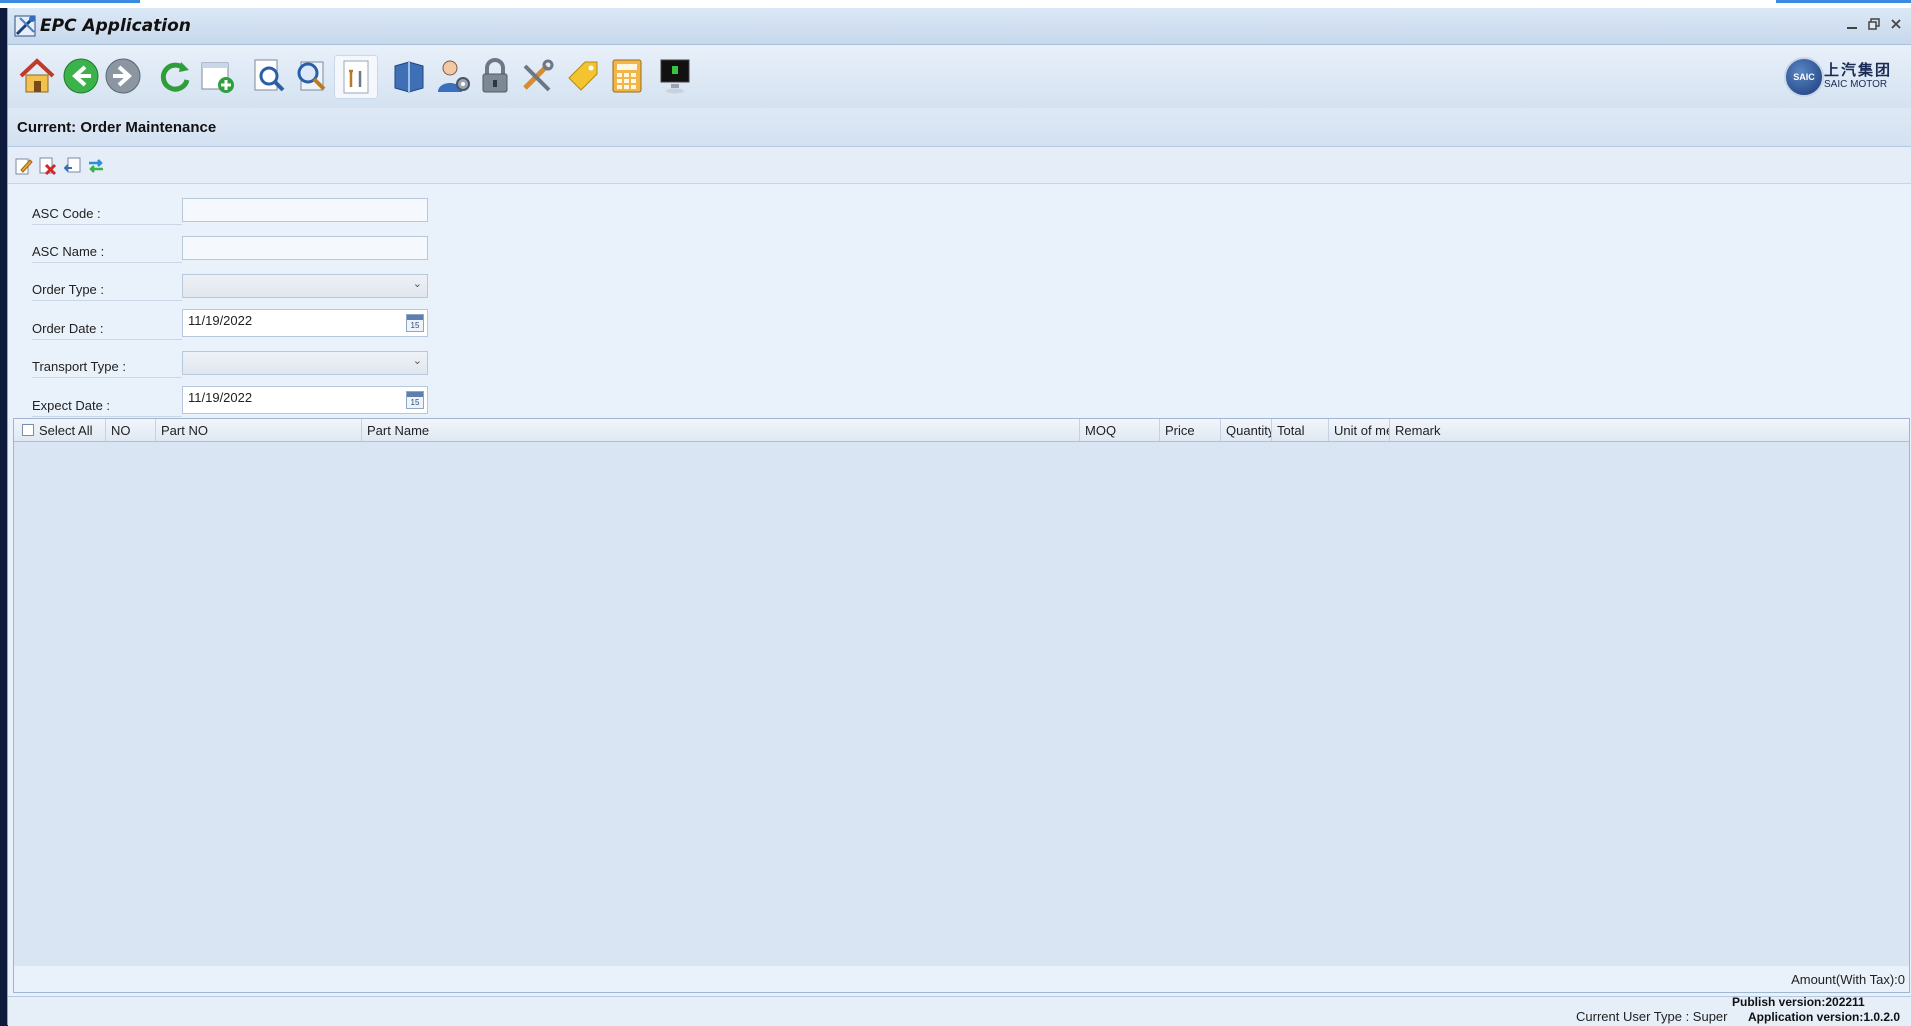 This screenshot has width=1911, height=1026. Describe the element at coordinates (1852, 24) in the screenshot. I see `minimize-icon` at that location.